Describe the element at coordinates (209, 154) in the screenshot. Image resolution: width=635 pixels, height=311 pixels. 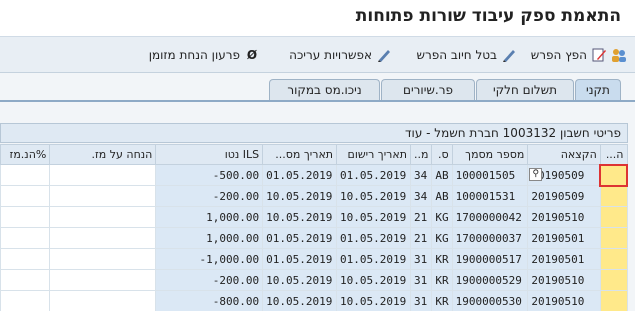
I see `col-header-net-amount: ILS נטו` at that location.